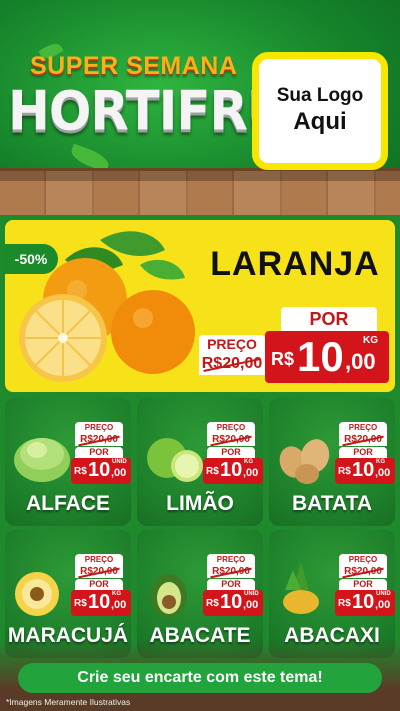 The height and width of the screenshot is (711, 400). Describe the element at coordinates (200, 678) in the screenshot. I see `cta-button: Crie seu encarte com este tema!` at that location.